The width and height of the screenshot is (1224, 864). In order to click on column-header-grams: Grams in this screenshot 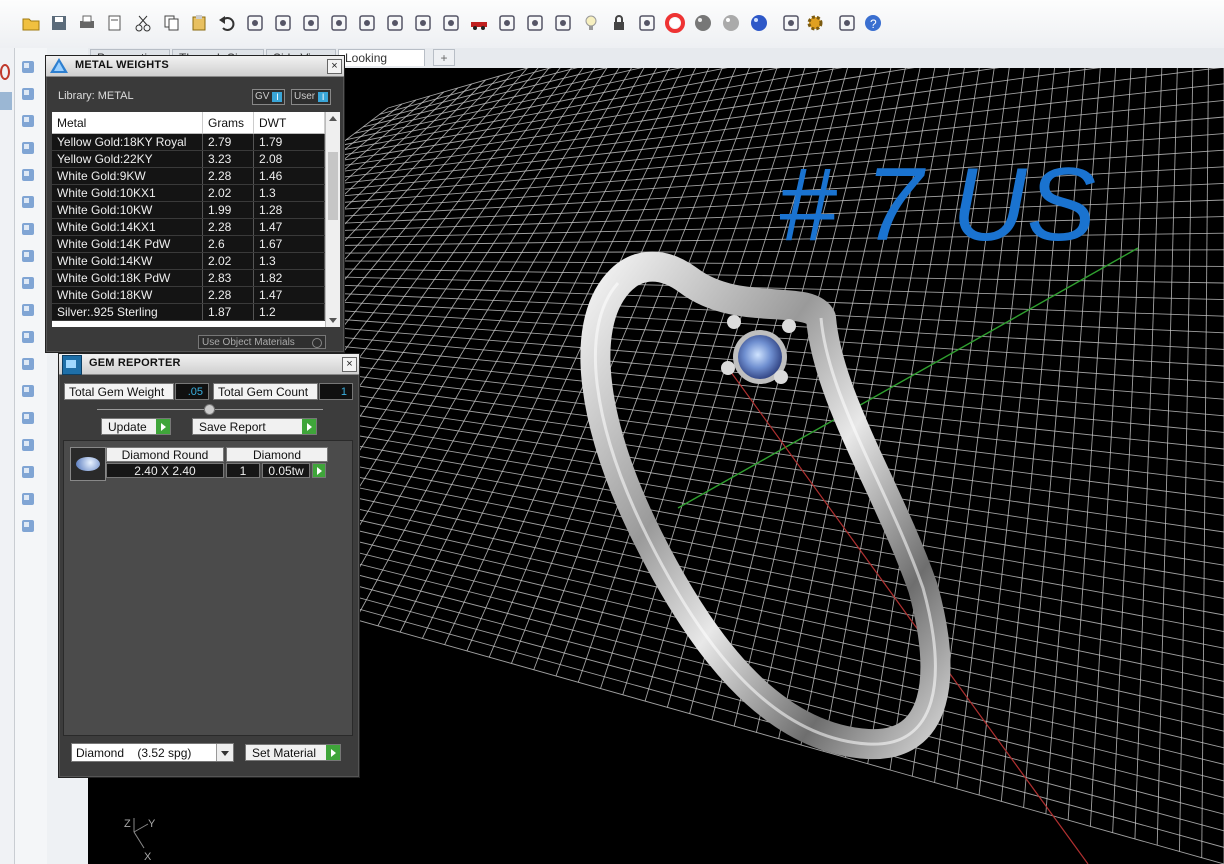, I will do `click(228, 123)`.